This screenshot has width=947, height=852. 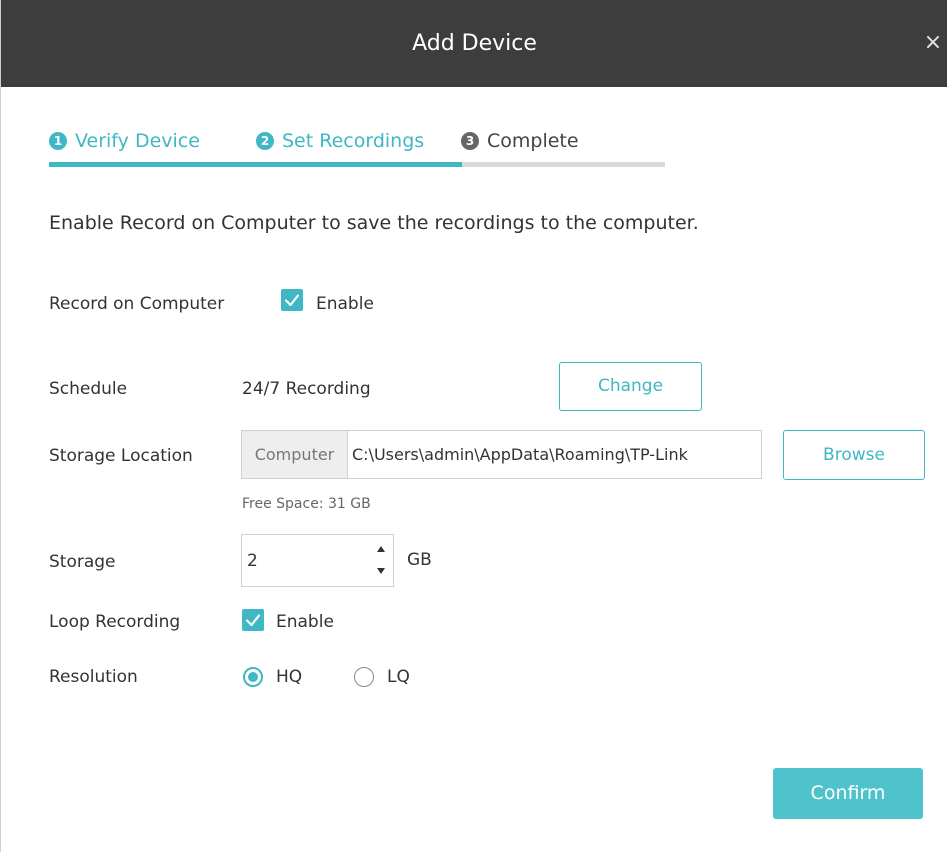 I want to click on record-on-computer-checkbox, so click(x=292, y=300).